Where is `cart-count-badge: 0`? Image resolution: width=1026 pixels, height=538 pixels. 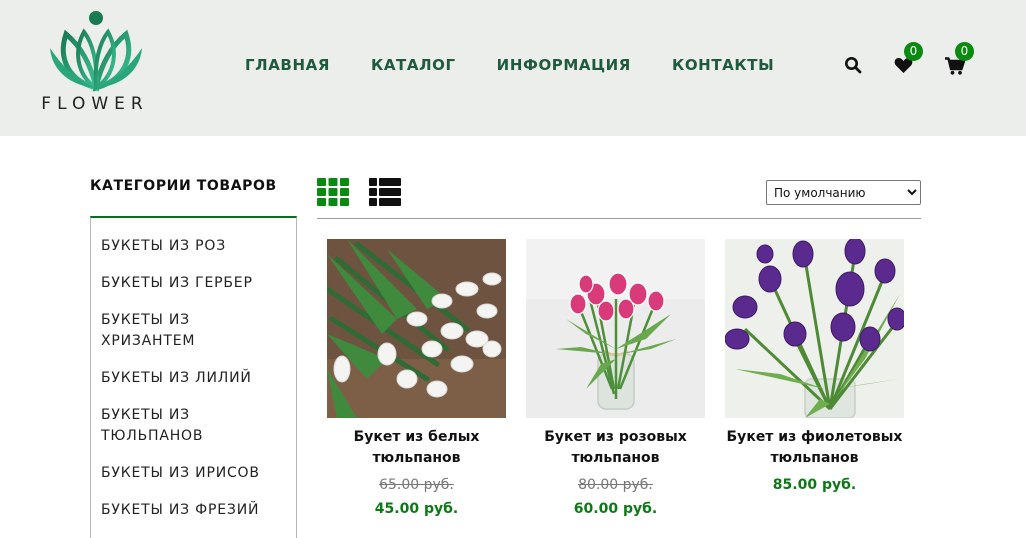 cart-count-badge: 0 is located at coordinates (964, 51).